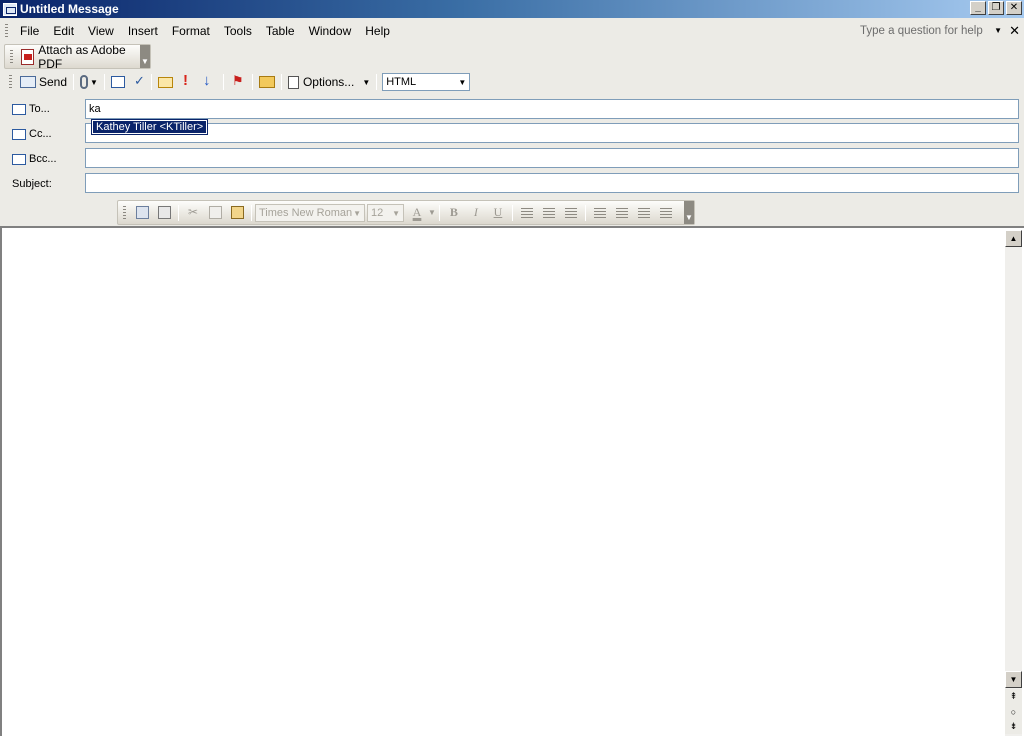  I want to click on formatting-toolbar-grip, so click(124, 212).